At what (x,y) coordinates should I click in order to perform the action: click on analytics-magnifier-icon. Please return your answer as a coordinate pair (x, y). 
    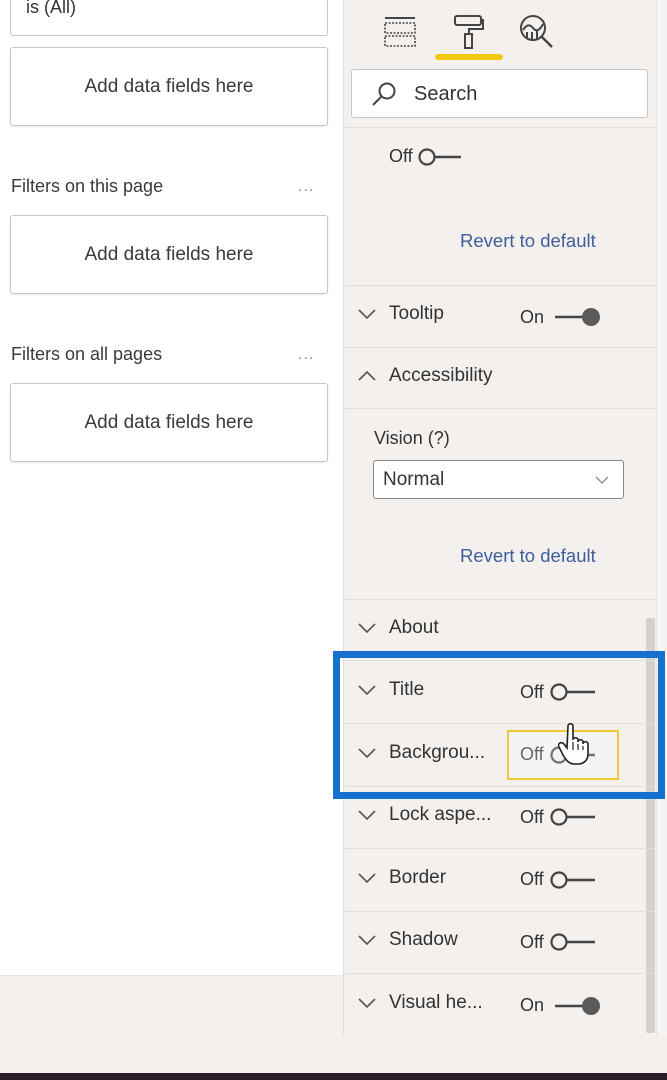
    Looking at the image, I should click on (536, 31).